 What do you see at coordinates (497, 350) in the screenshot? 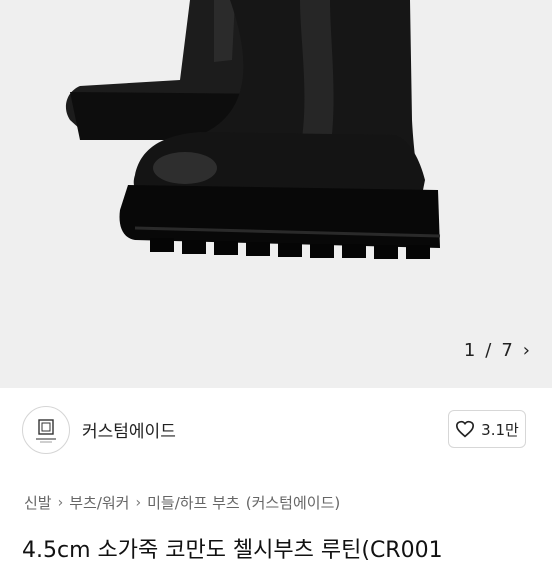
I see `image-pager: 1 / 7 ›` at bounding box center [497, 350].